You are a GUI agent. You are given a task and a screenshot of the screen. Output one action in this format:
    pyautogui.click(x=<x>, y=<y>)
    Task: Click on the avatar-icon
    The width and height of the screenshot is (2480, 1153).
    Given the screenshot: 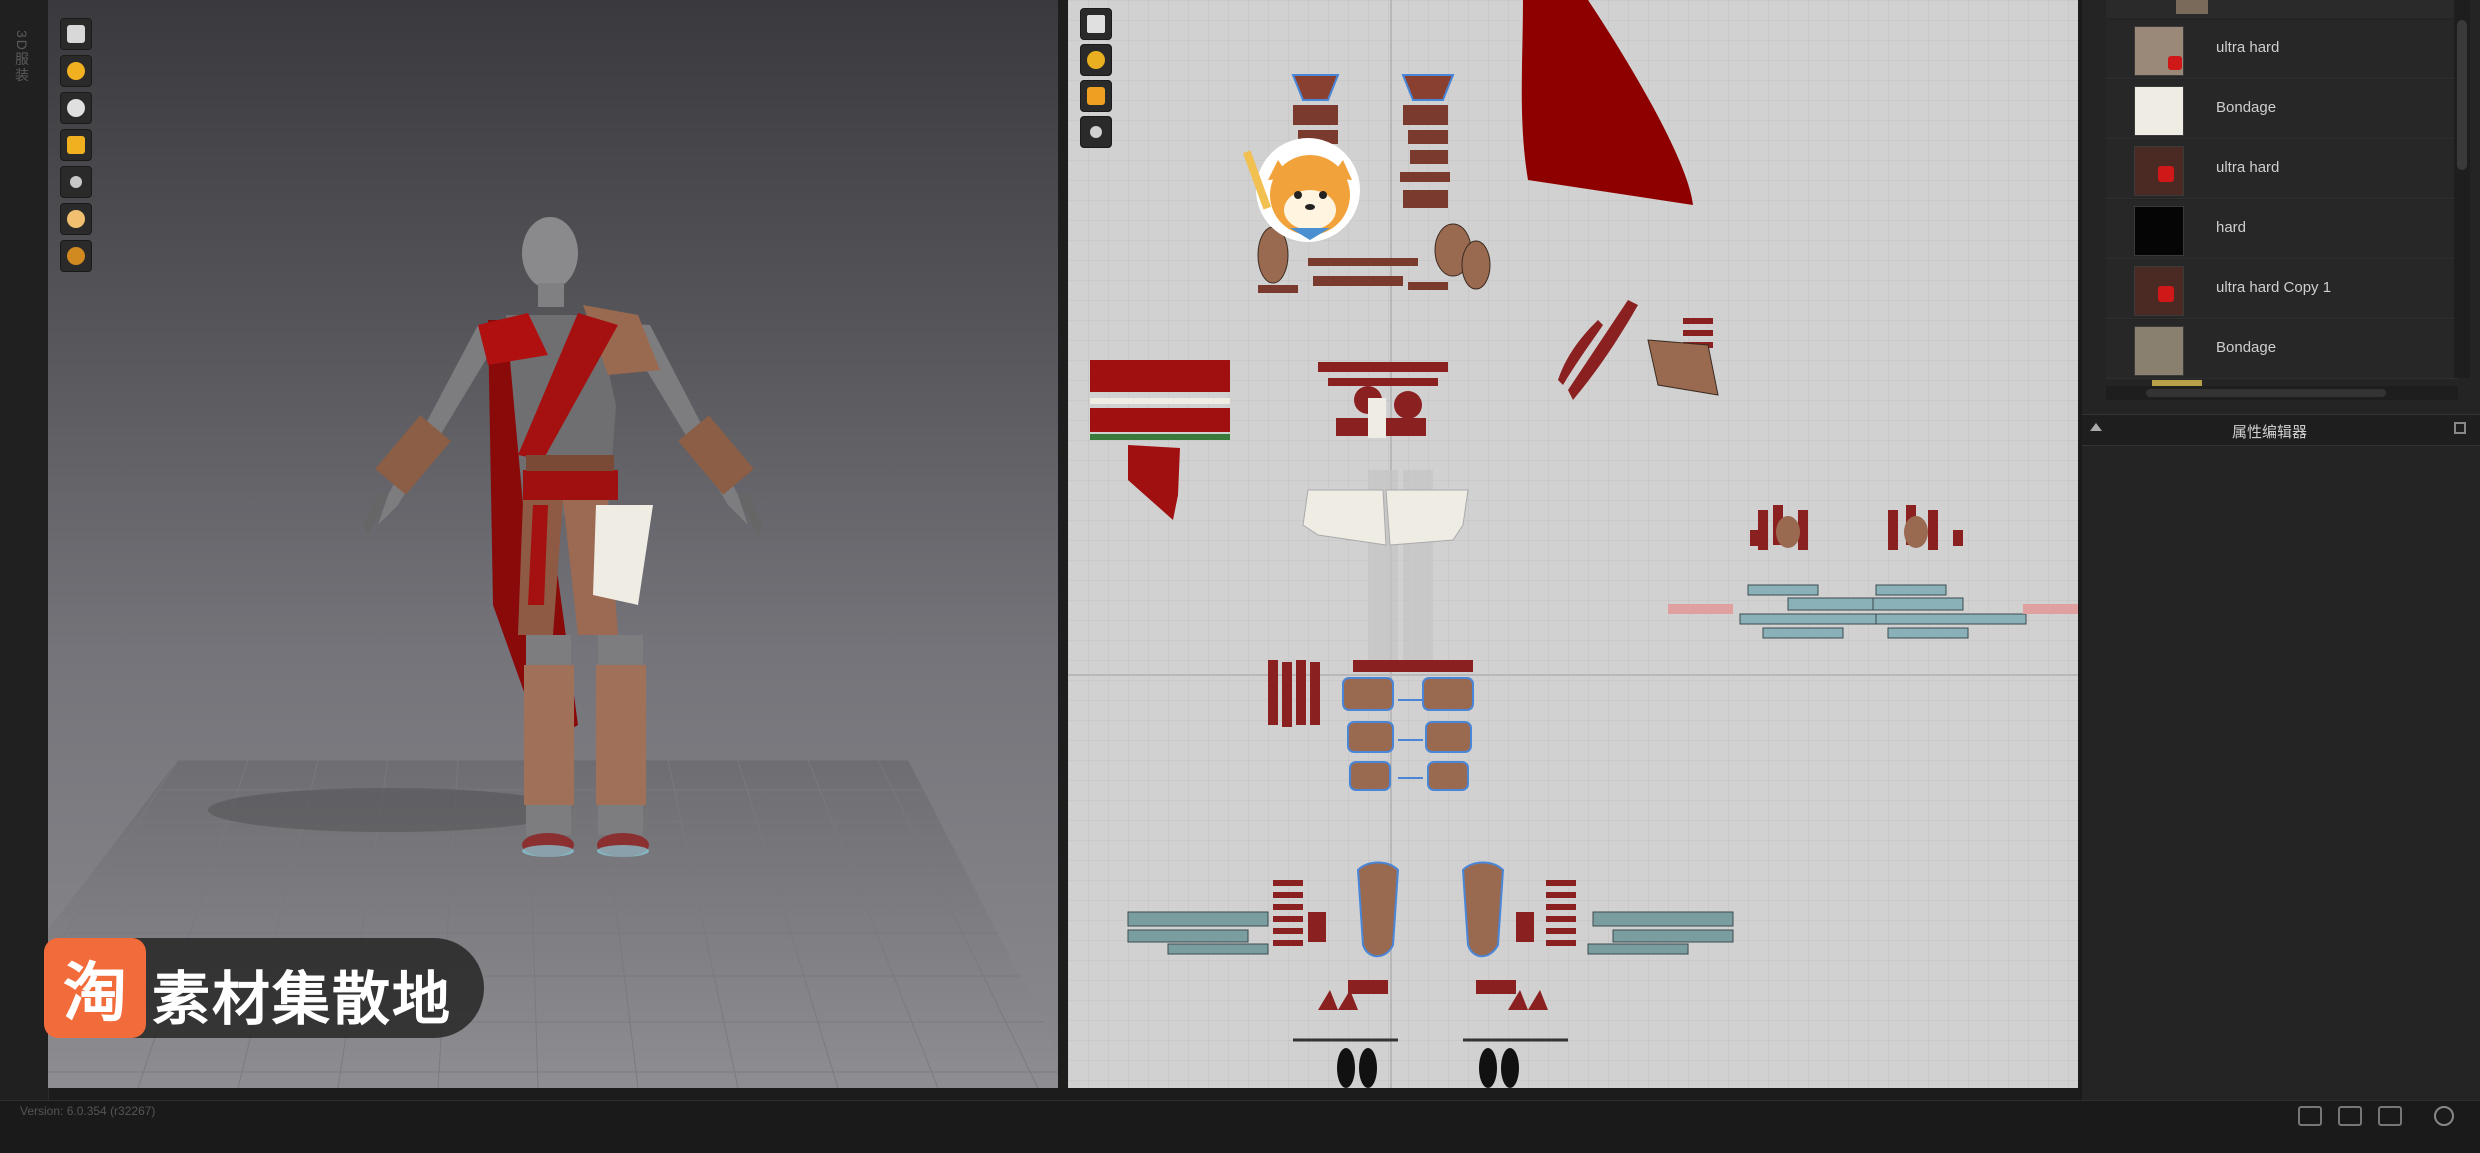 What is the action you would take?
    pyautogui.click(x=76, y=108)
    